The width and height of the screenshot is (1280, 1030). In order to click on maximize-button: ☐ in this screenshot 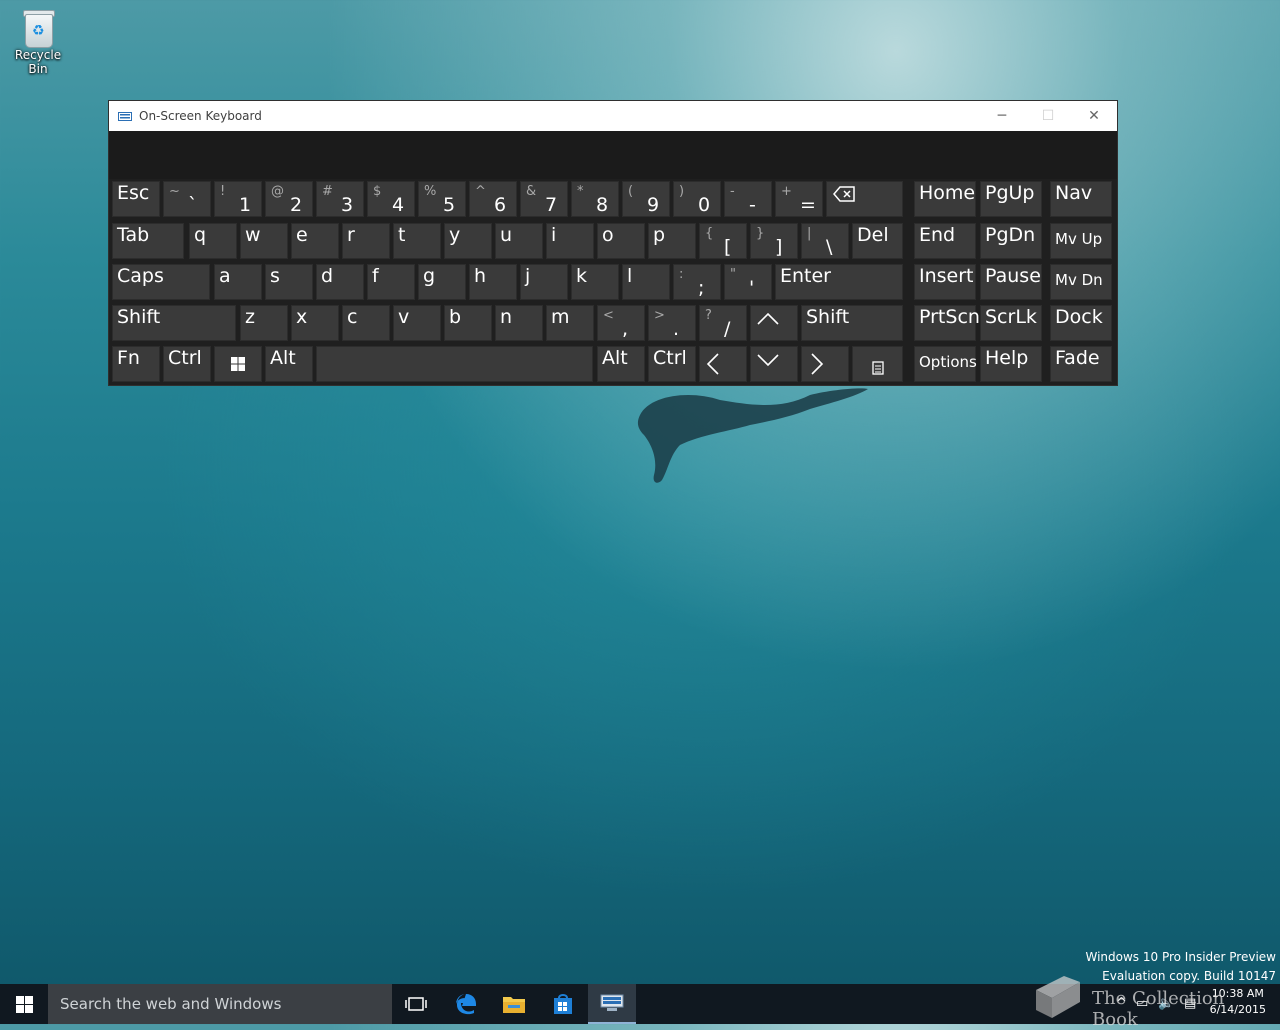, I will do `click(1048, 116)`.